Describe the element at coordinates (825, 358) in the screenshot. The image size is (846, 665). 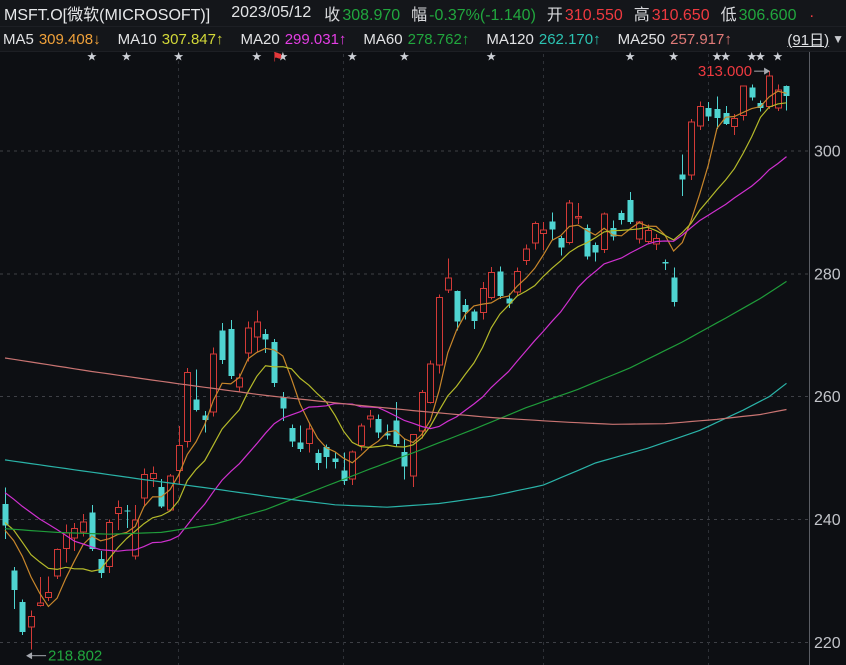
I see `y-axis: 300 280 260 240 220` at that location.